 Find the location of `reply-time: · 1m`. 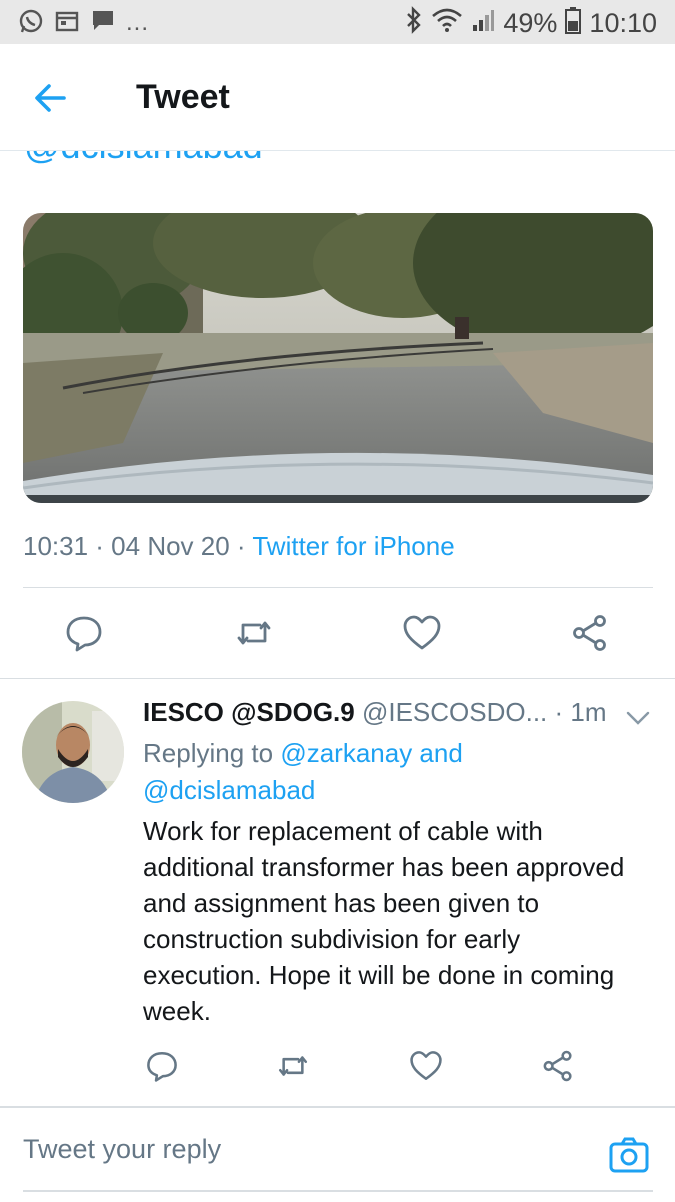

reply-time: · 1m is located at coordinates (580, 712).